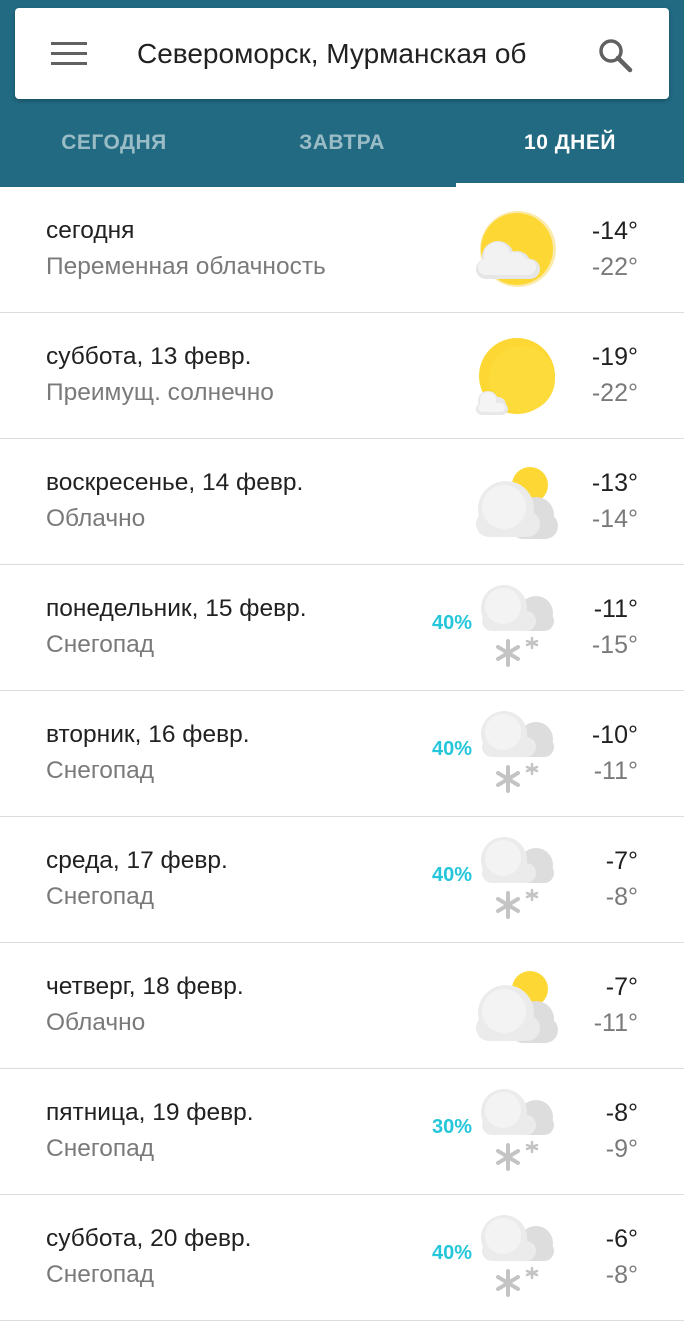 The width and height of the screenshot is (684, 1321). Describe the element at coordinates (150, 1112) in the screenshot. I see `forecast-day: пятница, 19 февр.` at that location.